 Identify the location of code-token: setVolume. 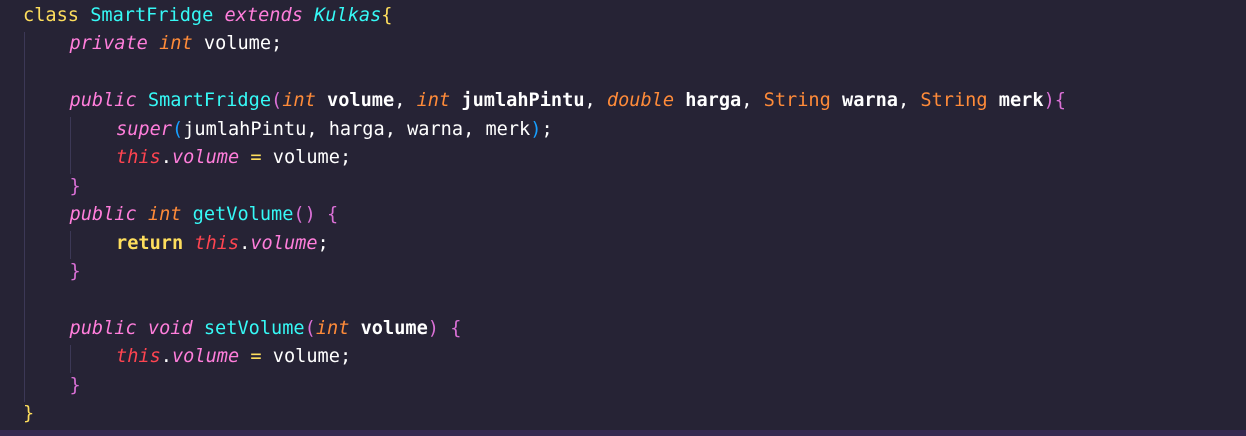
(254, 328).